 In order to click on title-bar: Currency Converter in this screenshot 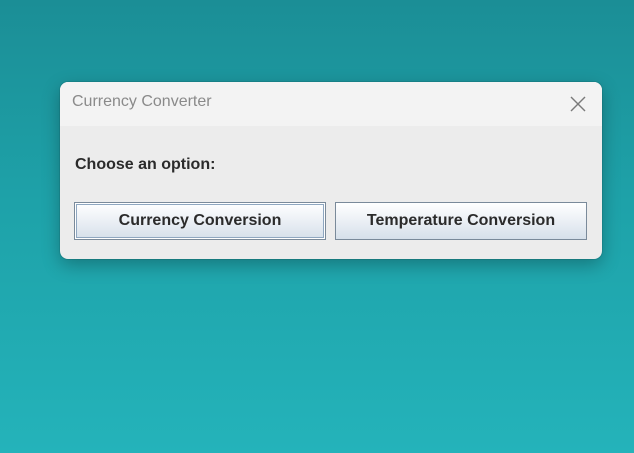, I will do `click(331, 104)`.